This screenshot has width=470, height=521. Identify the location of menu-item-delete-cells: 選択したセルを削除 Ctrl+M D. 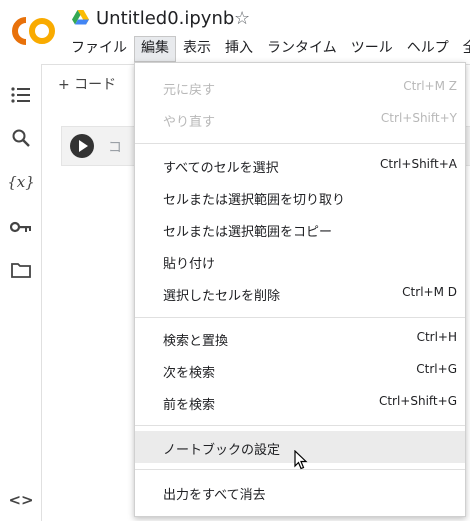
(300, 293).